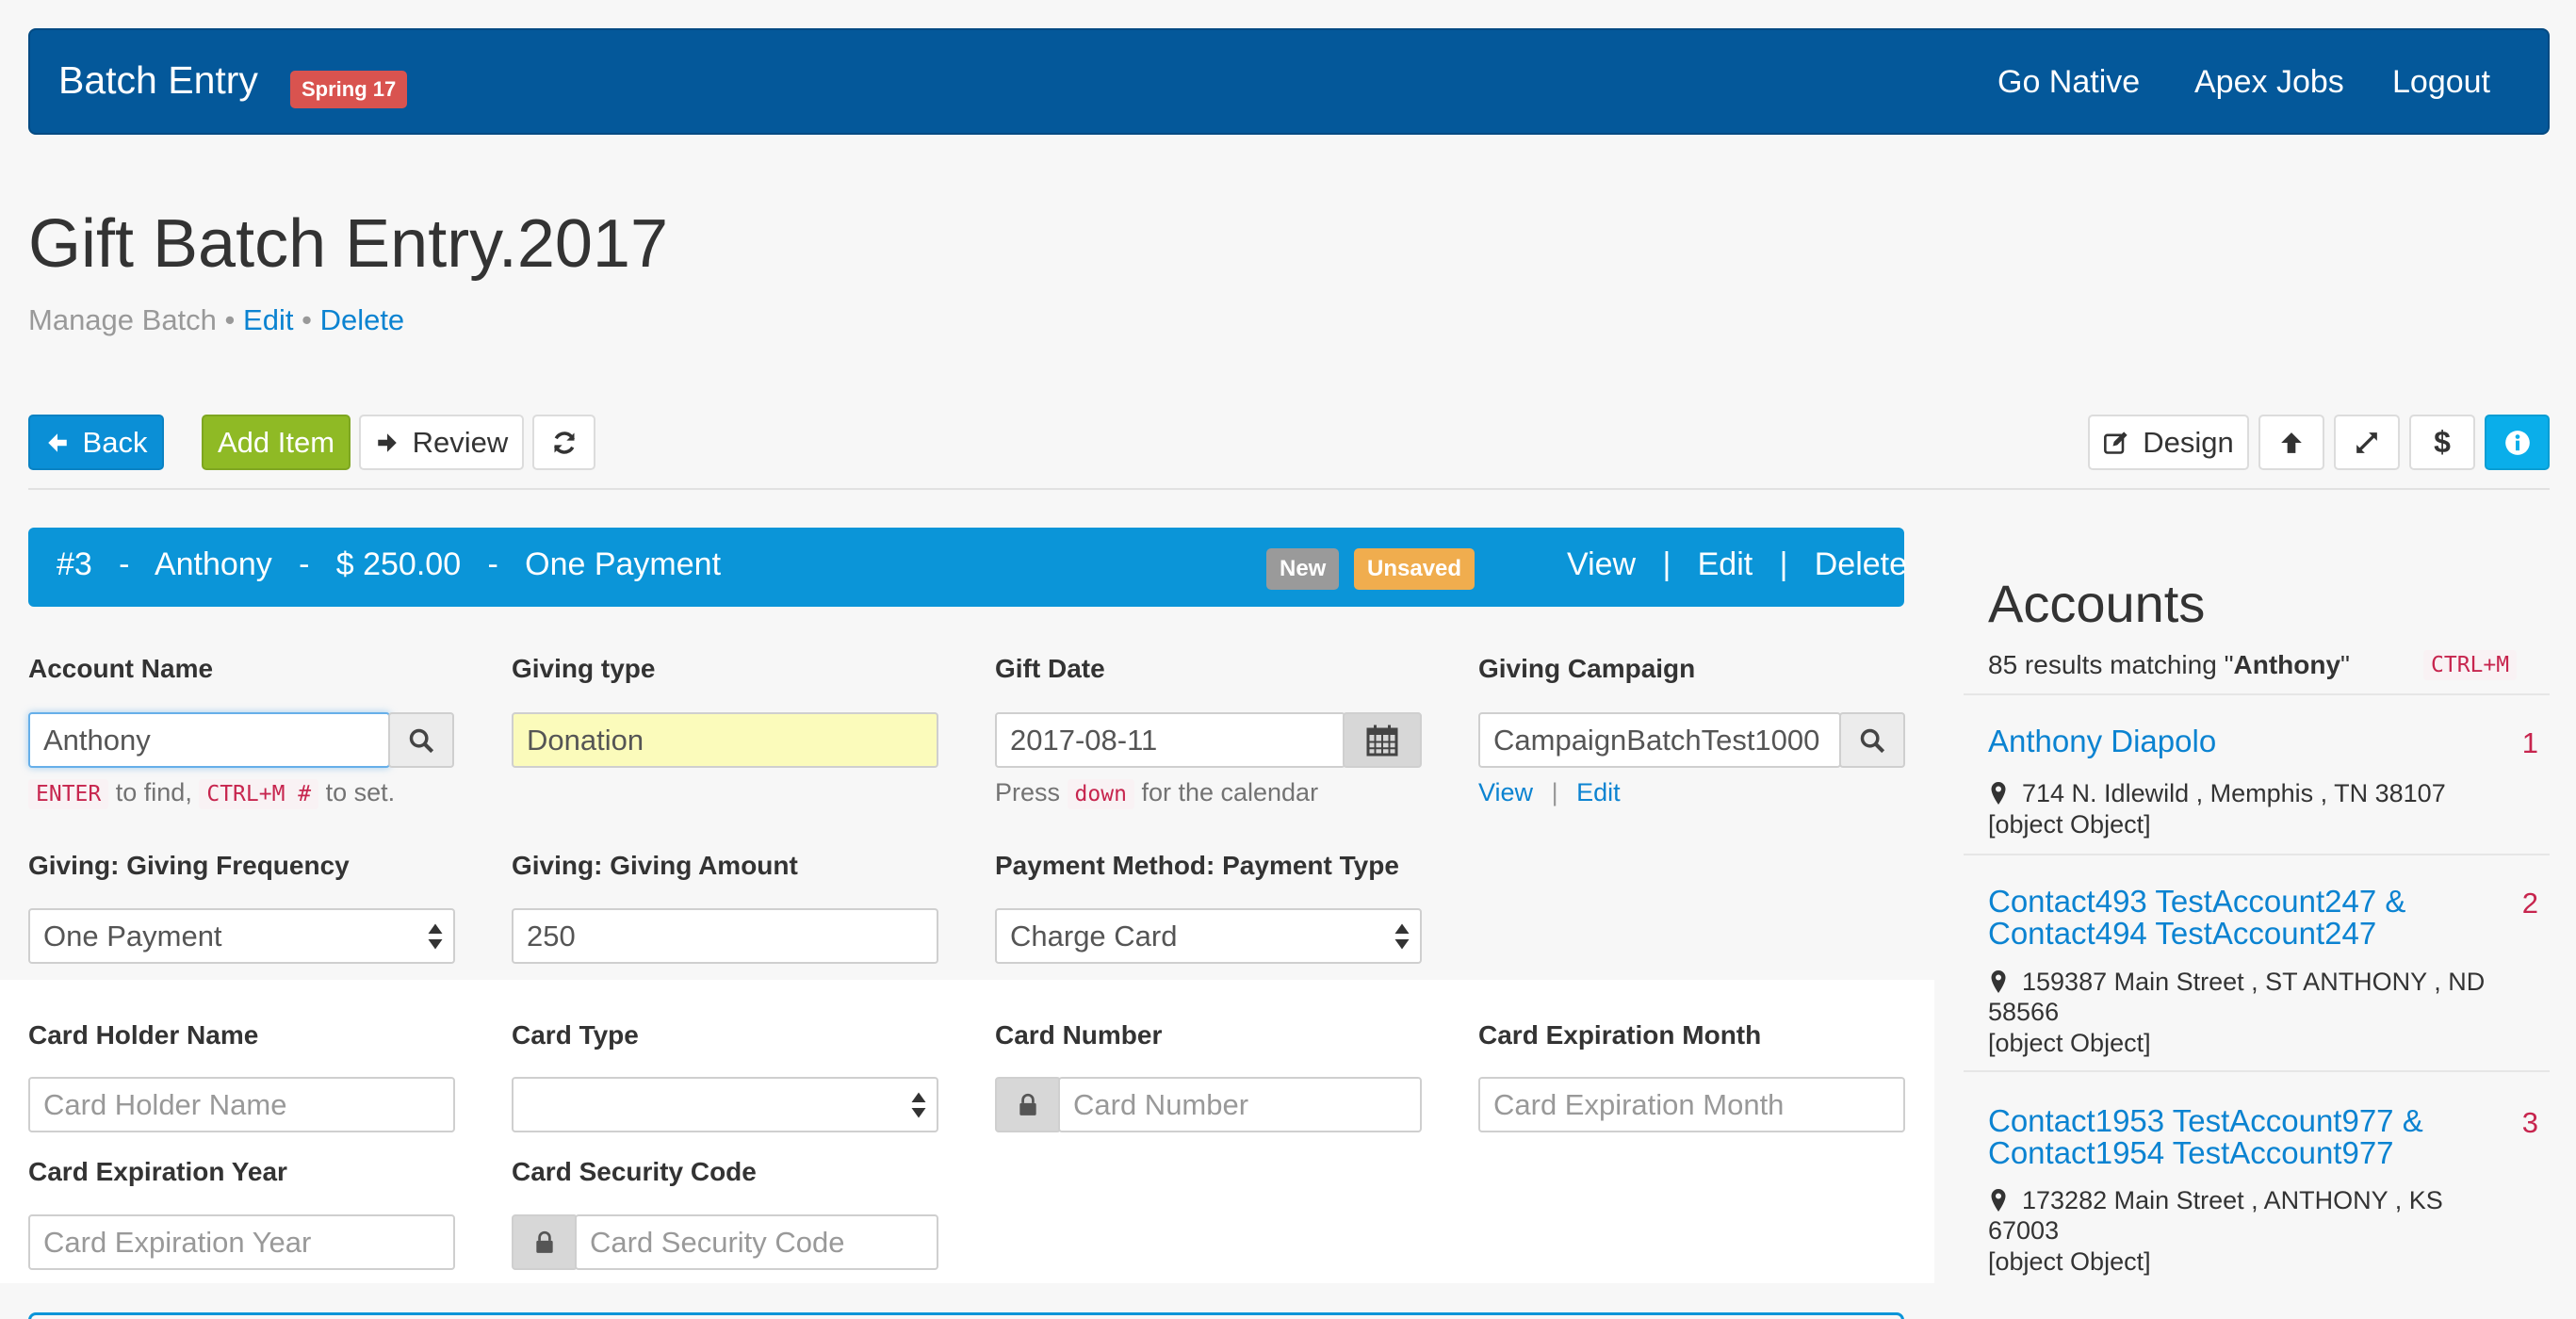 The width and height of the screenshot is (2576, 1319). What do you see at coordinates (349, 89) in the screenshot?
I see `release-badge: Spring 17` at bounding box center [349, 89].